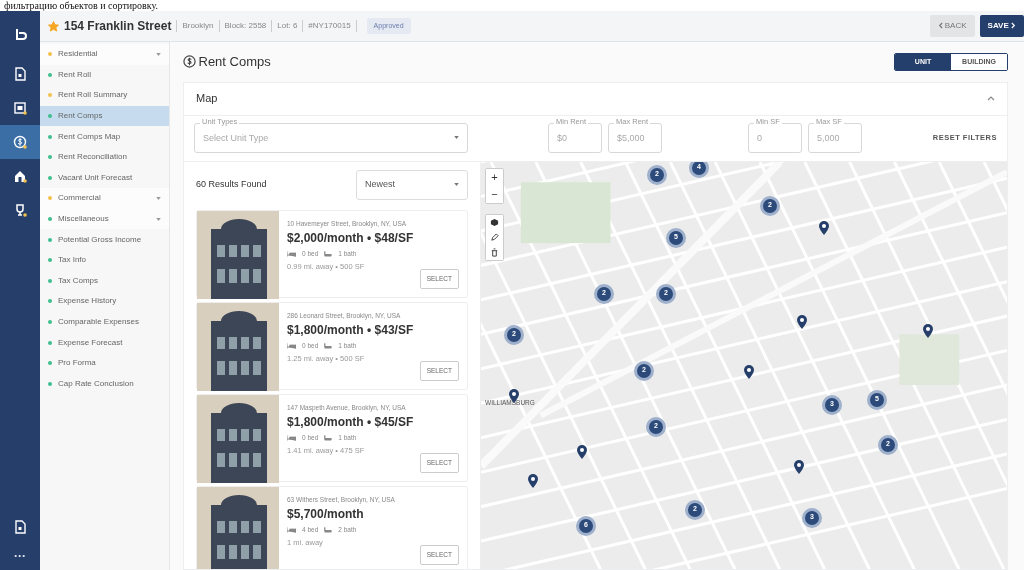 The width and height of the screenshot is (1024, 570). Describe the element at coordinates (104, 363) in the screenshot. I see `sidebar-item: Pro Forma` at that location.